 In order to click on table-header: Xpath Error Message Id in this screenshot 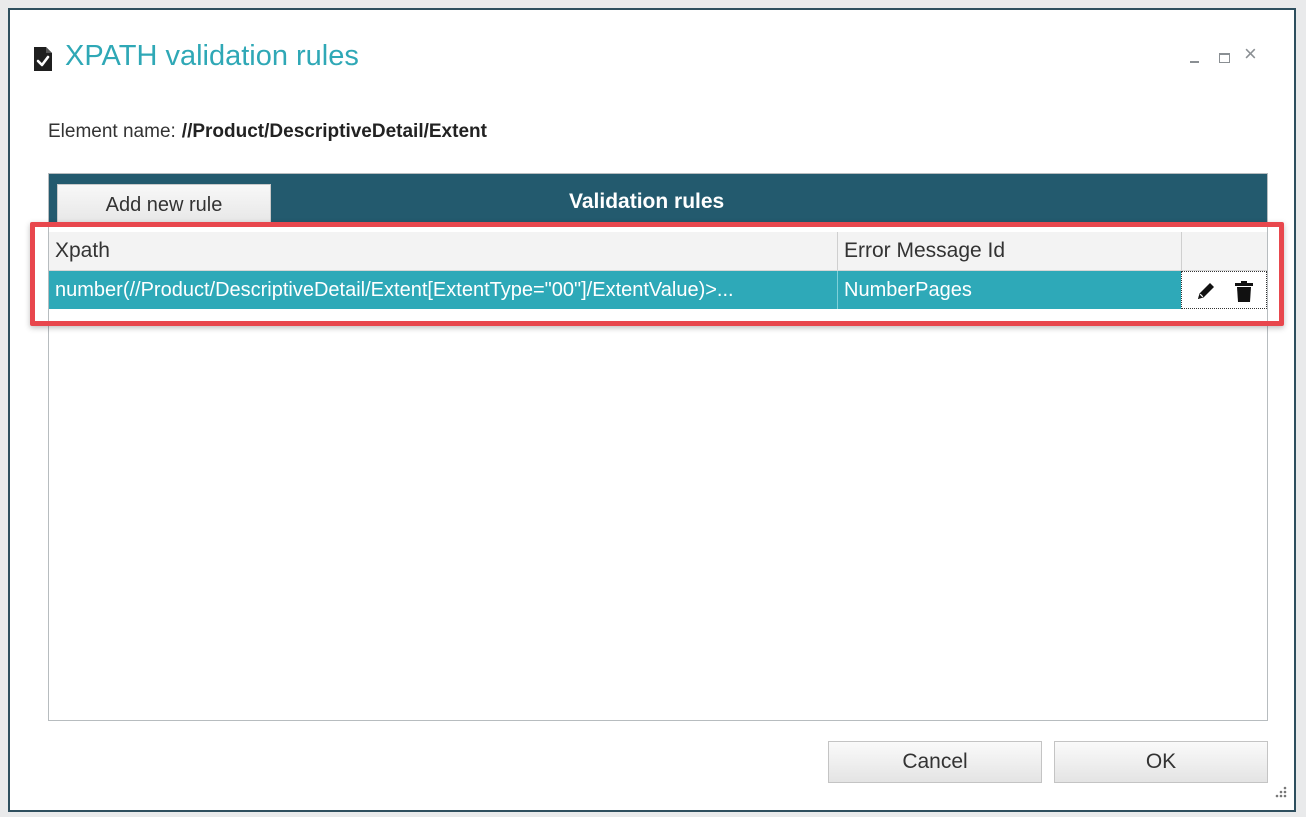, I will do `click(658, 251)`.